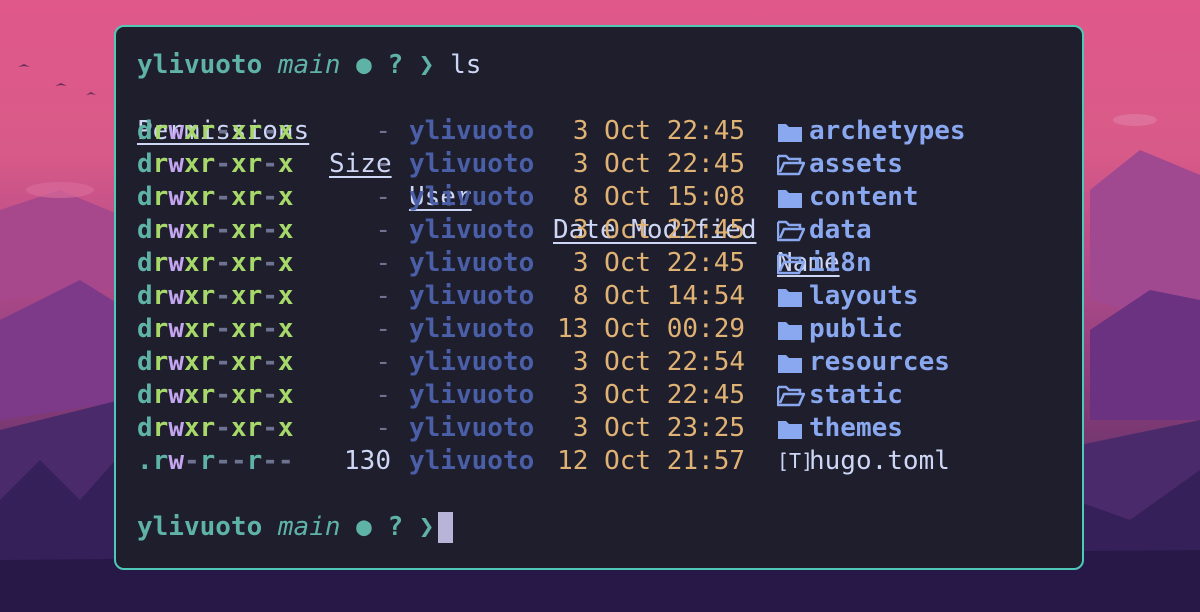 Image resolution: width=1200 pixels, height=612 pixels. Describe the element at coordinates (651, 329) in the screenshot. I see `date-cell: 13 Oct 00:29` at that location.